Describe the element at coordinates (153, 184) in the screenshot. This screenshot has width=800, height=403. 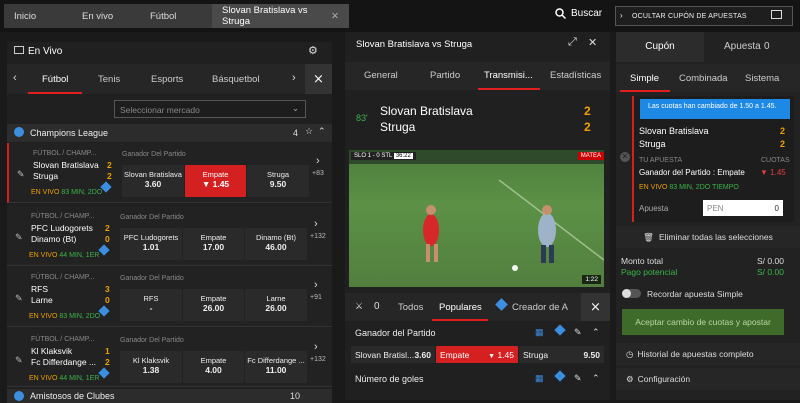
I see `odd-home-value: 3.60` at that location.